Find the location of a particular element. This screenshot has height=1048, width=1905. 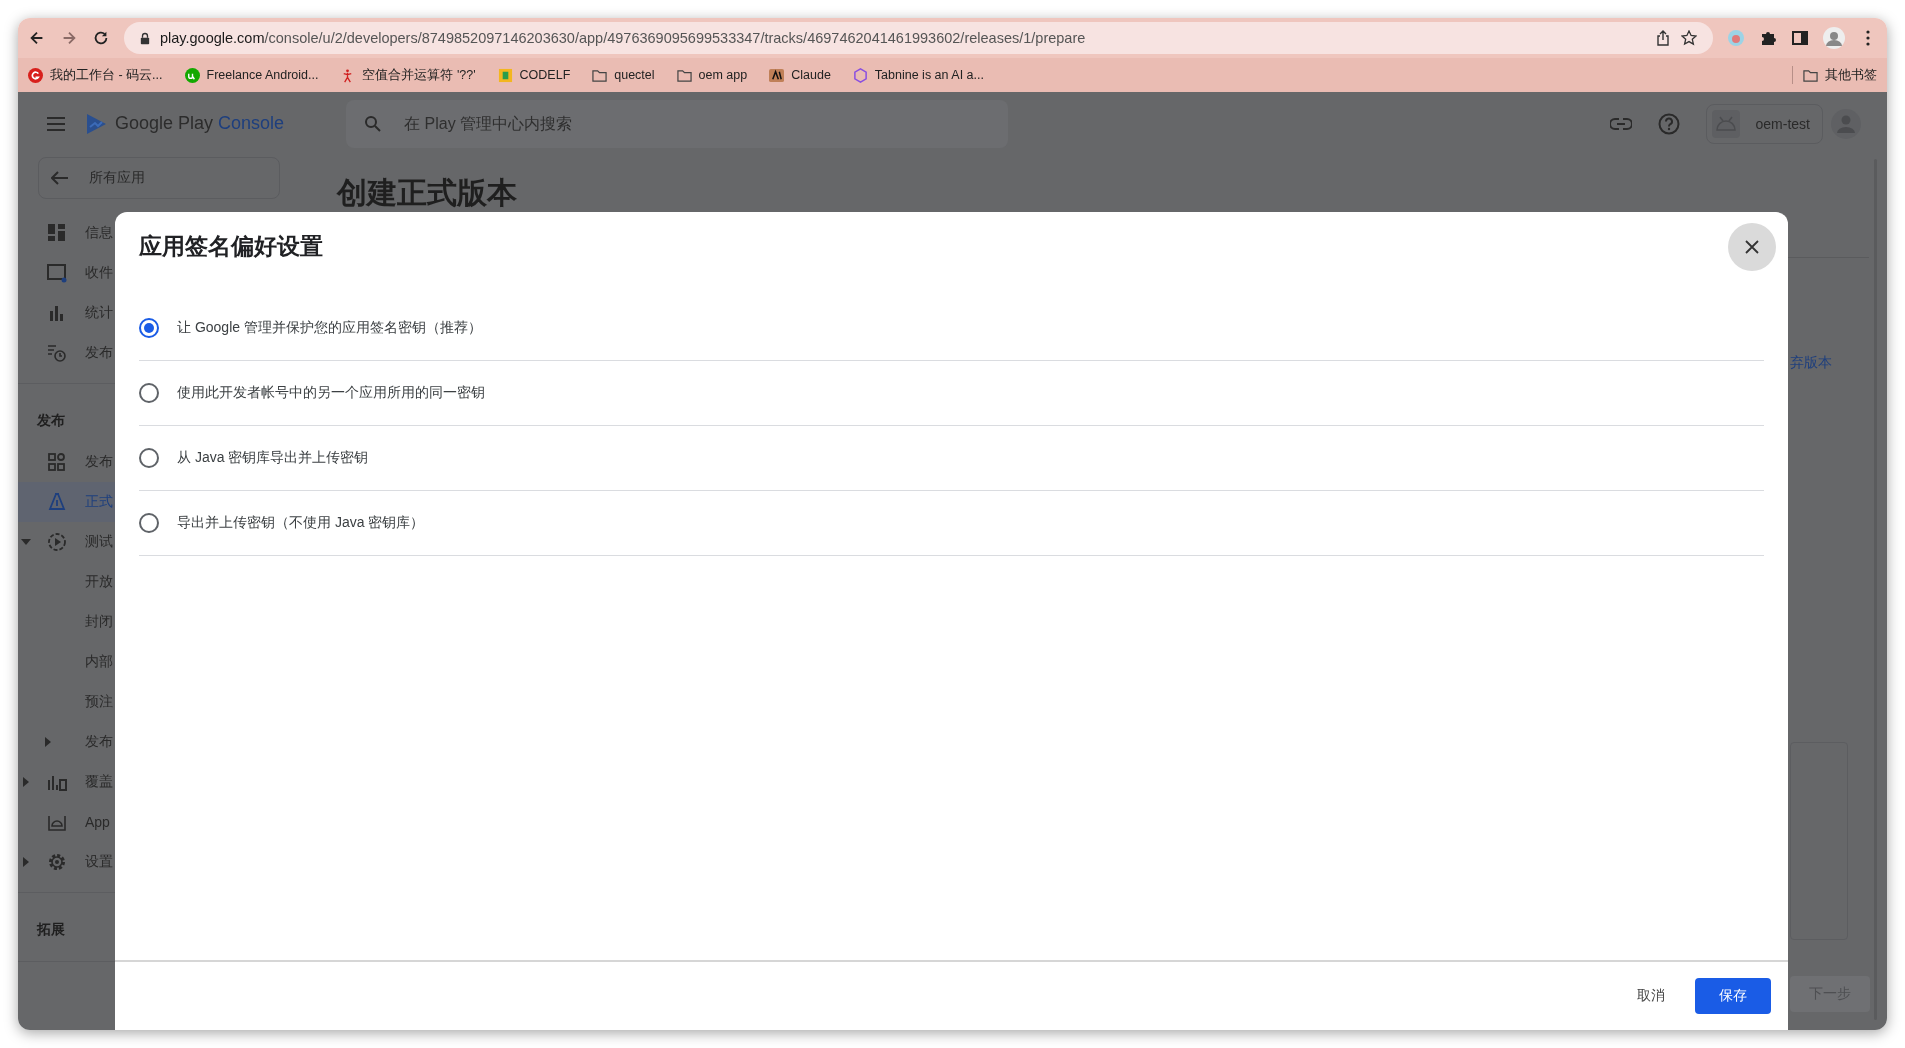

section-heading: 拓展 is located at coordinates (50, 929).